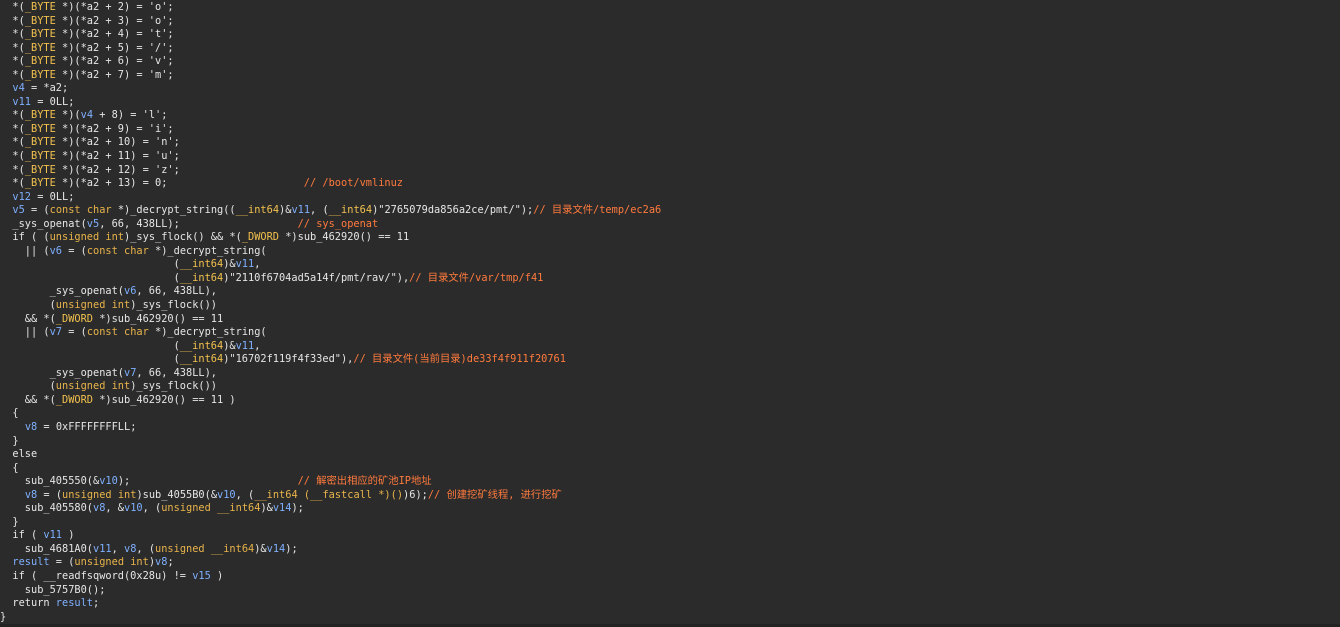 The height and width of the screenshot is (627, 1340). I want to click on code-token: && *(, so click(28, 318).